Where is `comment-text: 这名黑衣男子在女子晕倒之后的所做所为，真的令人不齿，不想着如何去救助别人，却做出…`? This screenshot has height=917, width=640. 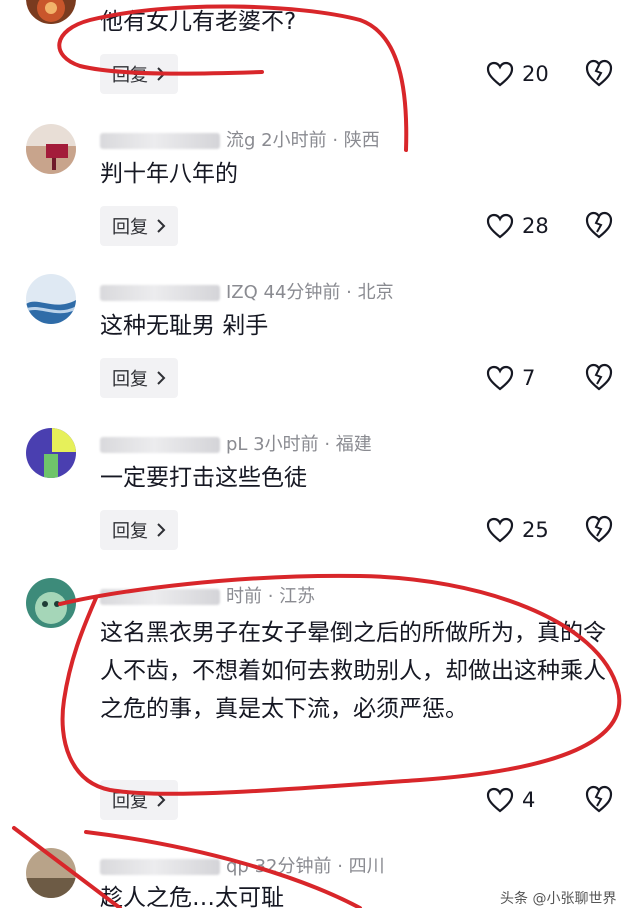 comment-text: 这名黑衣男子在女子晕倒之后的所做所为，真的令人不齿，不想着如何去救助别人，却做出… is located at coordinates (353, 671).